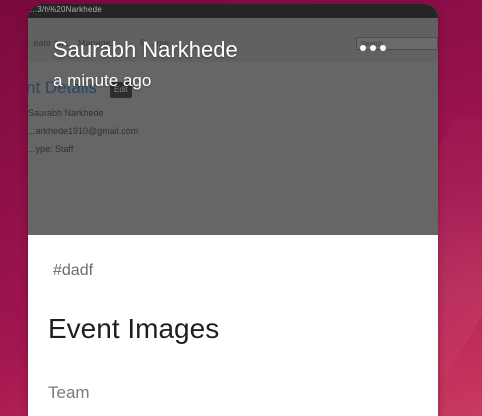 This screenshot has height=416, width=482. What do you see at coordinates (133, 329) in the screenshot?
I see `post-title: Event Images` at bounding box center [133, 329].